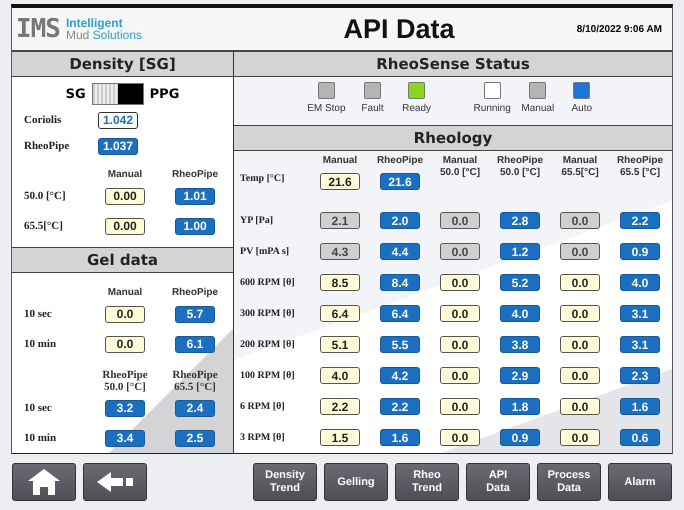  Describe the element at coordinates (582, 108) in the screenshot. I see `lamp-label: Auto` at that location.